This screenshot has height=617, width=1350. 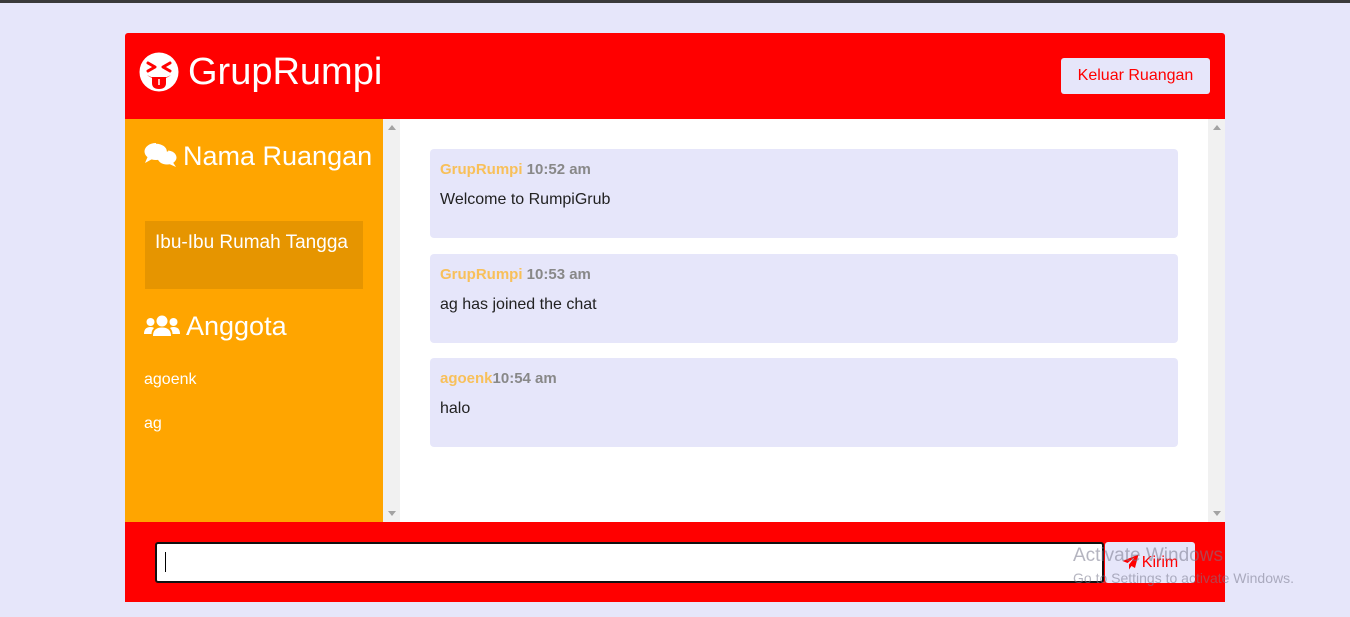 I want to click on chat-message: GrupRumpi 10:52 am Welcome to RumpiGrub, so click(x=804, y=193).